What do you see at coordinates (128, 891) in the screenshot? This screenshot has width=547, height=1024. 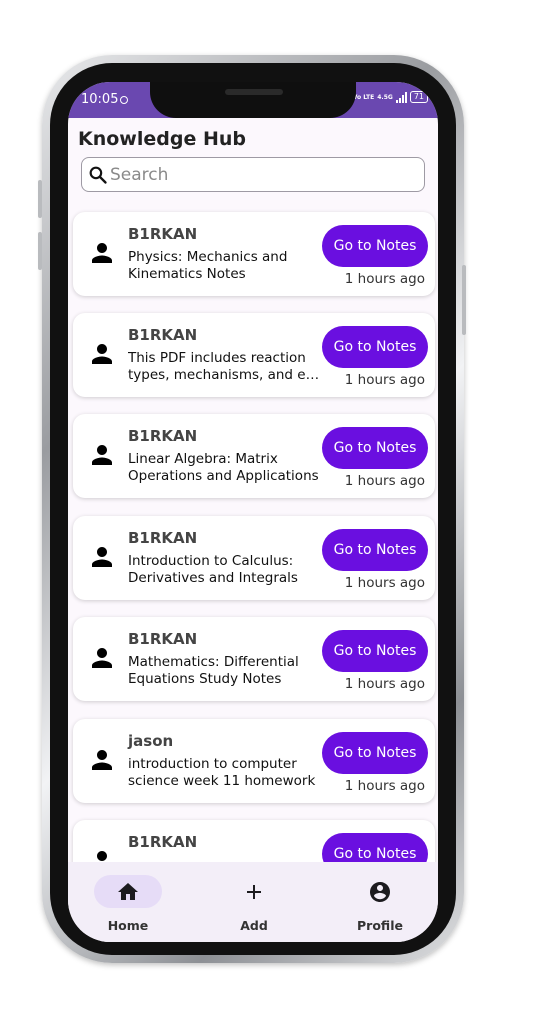 I see `home-icon` at bounding box center [128, 891].